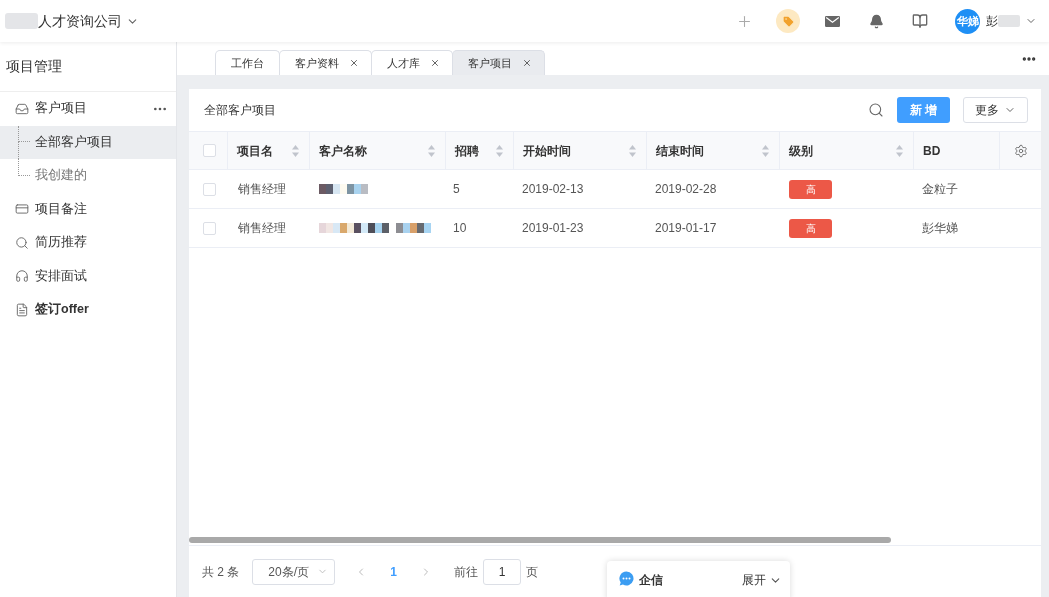 Image resolution: width=1049 pixels, height=597 pixels. I want to click on company-name: 人才资询公司, so click(80, 21).